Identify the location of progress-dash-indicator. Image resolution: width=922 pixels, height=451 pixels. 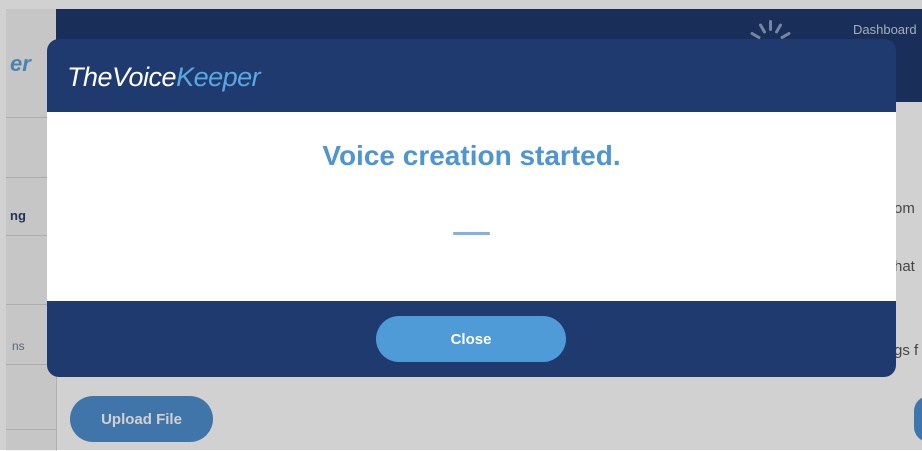
(471, 233).